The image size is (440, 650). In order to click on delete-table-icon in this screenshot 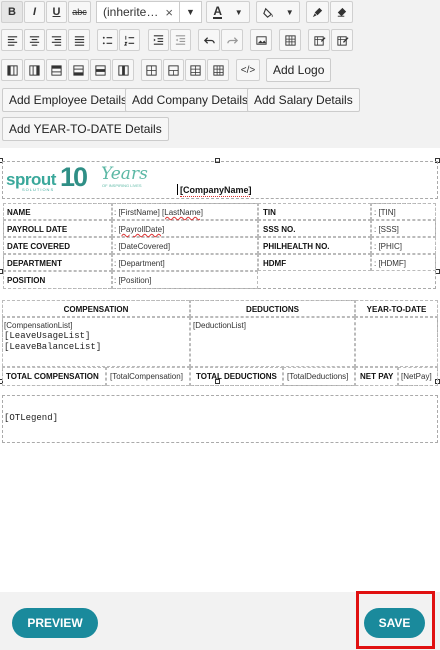, I will do `click(218, 70)`.